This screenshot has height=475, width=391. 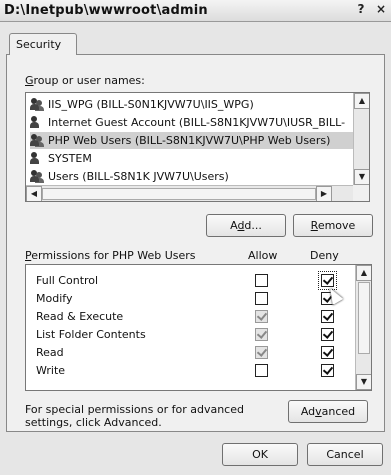 What do you see at coordinates (51, 370) in the screenshot?
I see `perm-name: Write` at bounding box center [51, 370].